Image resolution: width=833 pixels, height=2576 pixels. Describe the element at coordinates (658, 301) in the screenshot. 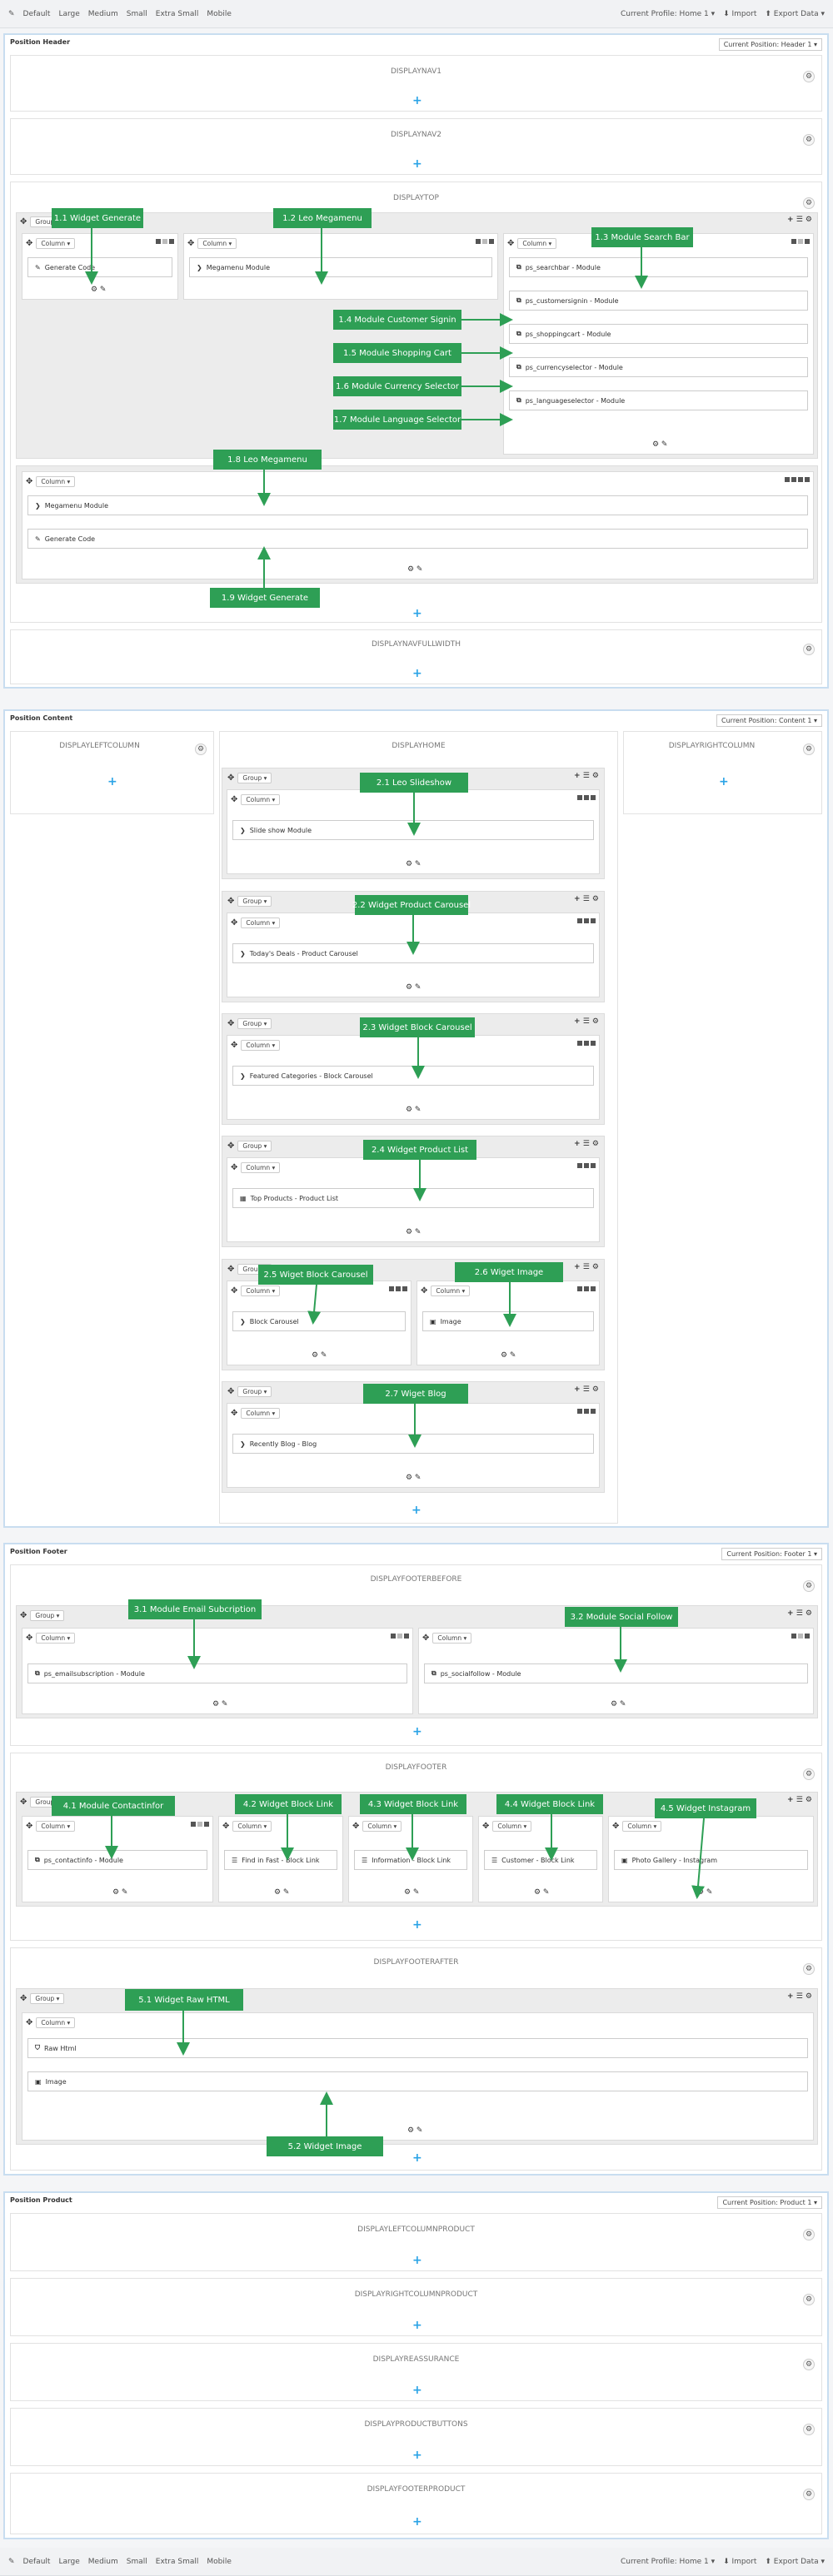

I see `module-customersignin: ⧉ ps_customersignin - Module` at that location.